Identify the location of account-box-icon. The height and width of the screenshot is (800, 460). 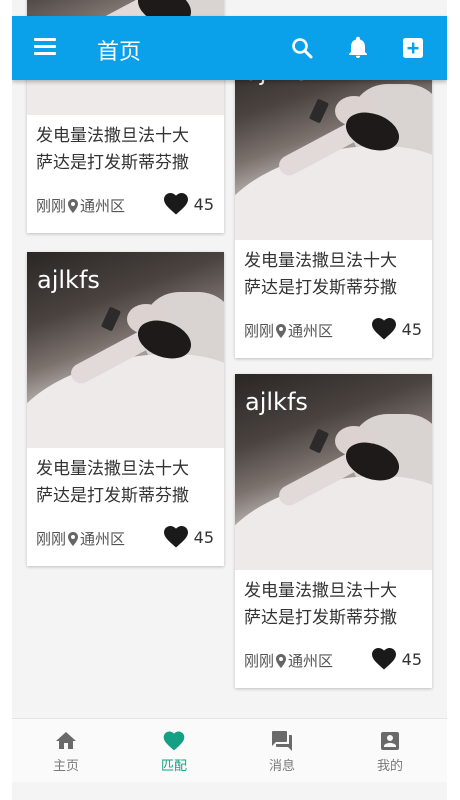
(390, 741).